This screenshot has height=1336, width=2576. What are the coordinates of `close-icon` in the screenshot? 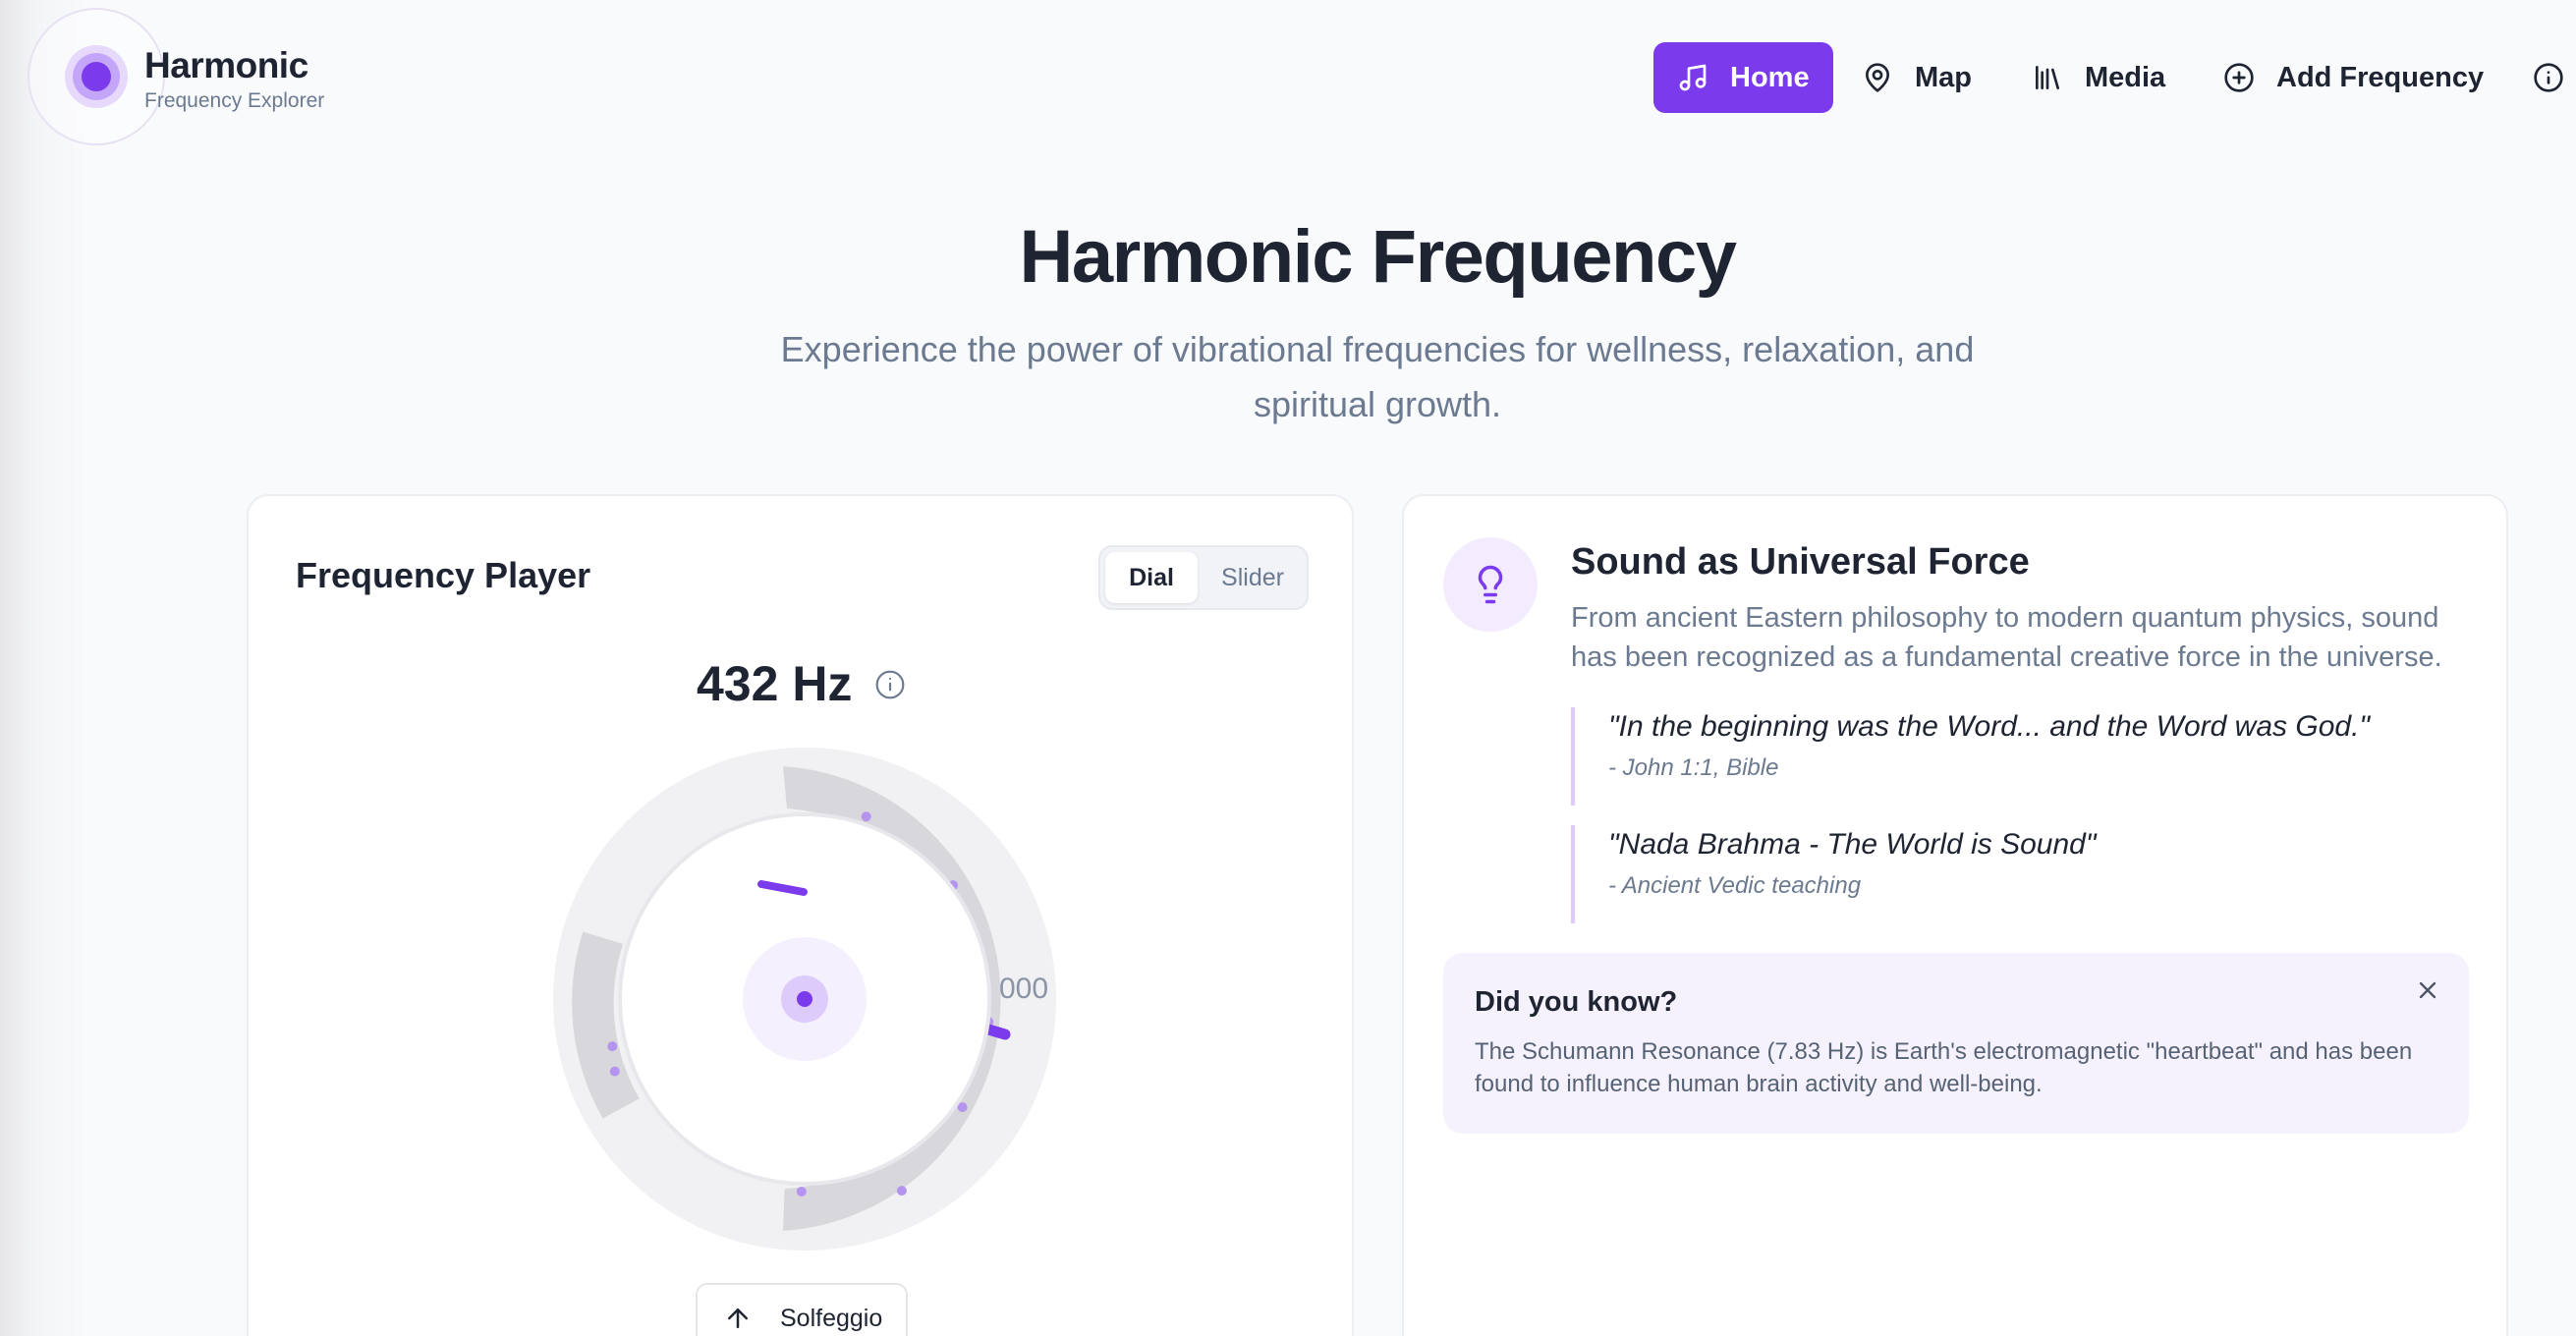 It's located at (2427, 990).